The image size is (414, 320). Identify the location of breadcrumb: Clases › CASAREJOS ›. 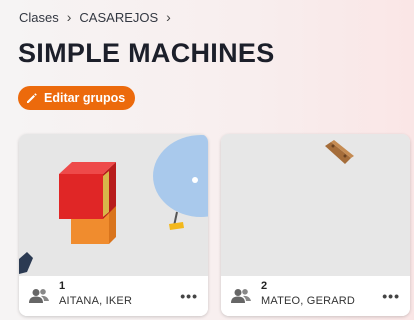
(99, 17).